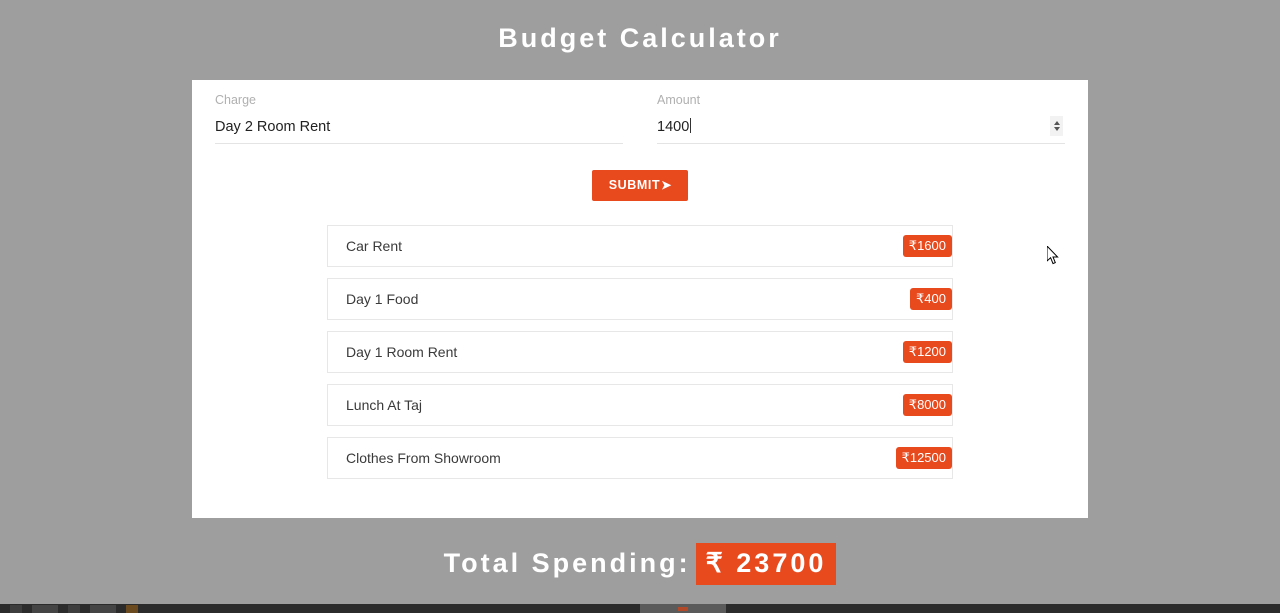 This screenshot has width=1280, height=613. Describe the element at coordinates (923, 458) in the screenshot. I see `expense-amount-badge: ₹12500` at that location.